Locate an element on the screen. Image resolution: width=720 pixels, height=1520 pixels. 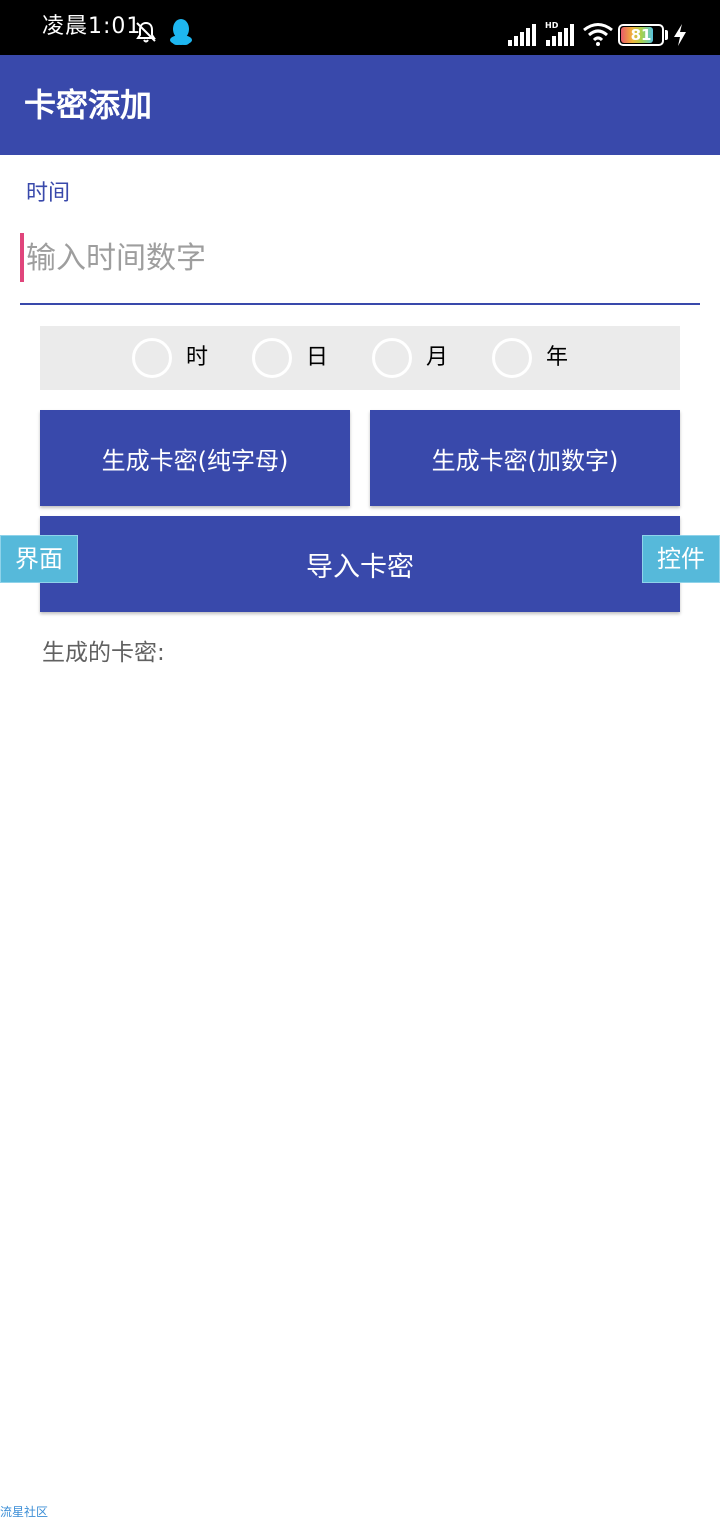
status-time: 凌晨1:01 is located at coordinates (92, 26).